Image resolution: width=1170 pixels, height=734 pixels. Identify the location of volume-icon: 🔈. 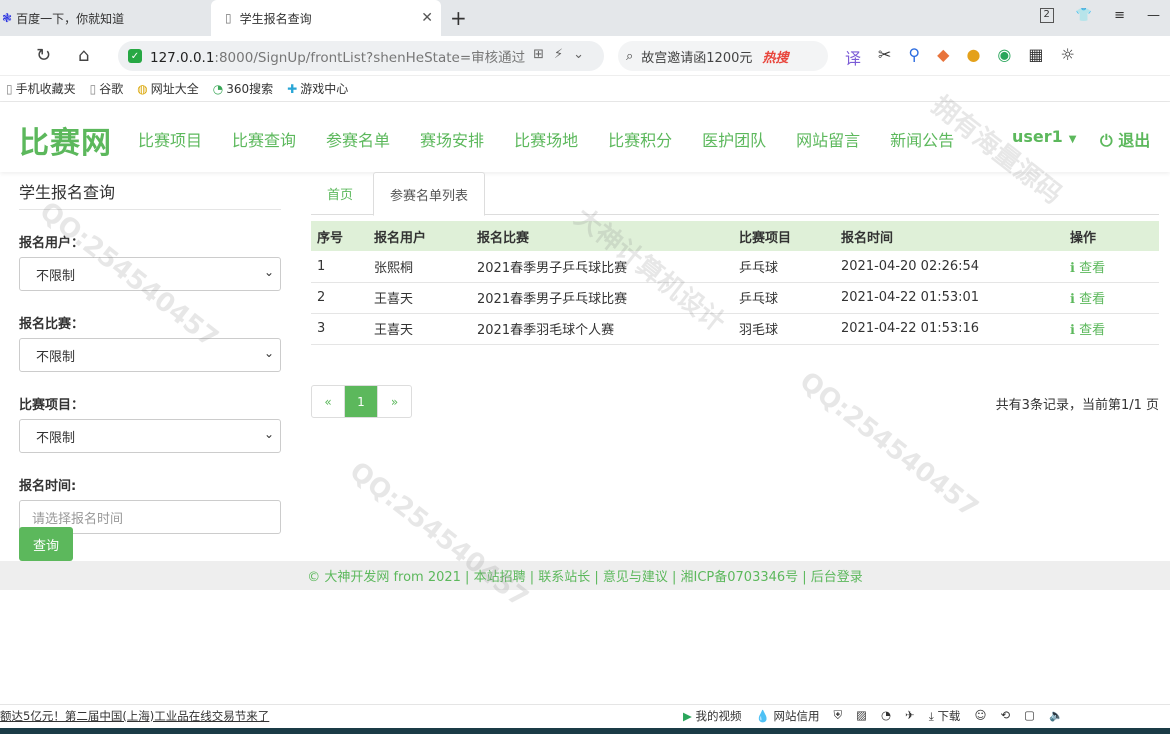
(1056, 716).